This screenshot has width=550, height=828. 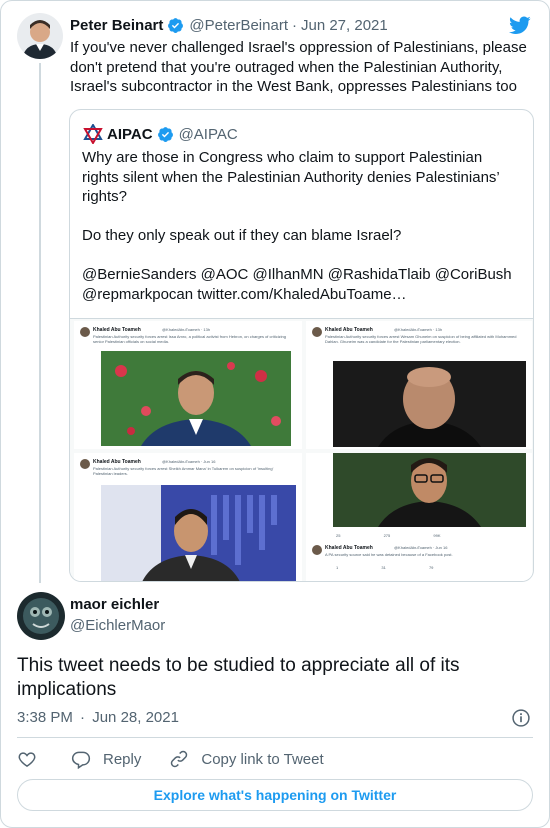 What do you see at coordinates (521, 718) in the screenshot?
I see `info-icon` at bounding box center [521, 718].